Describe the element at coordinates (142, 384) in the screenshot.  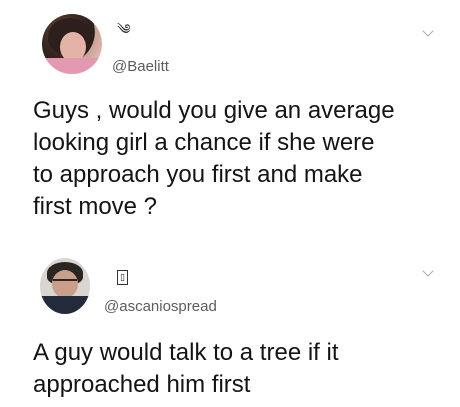
I see `tweet-text-line: approached him first` at that location.